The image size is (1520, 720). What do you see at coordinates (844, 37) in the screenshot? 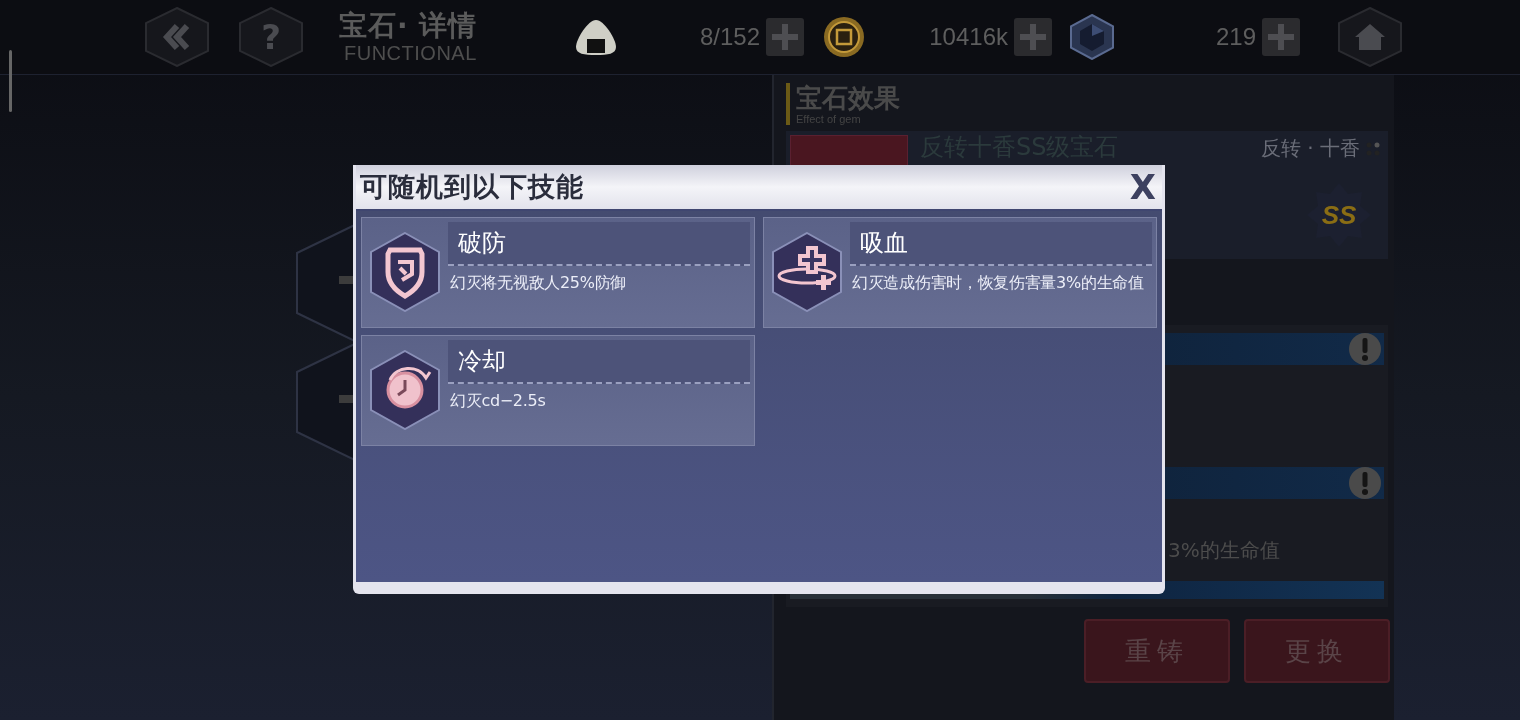
I see `coin-icon` at bounding box center [844, 37].